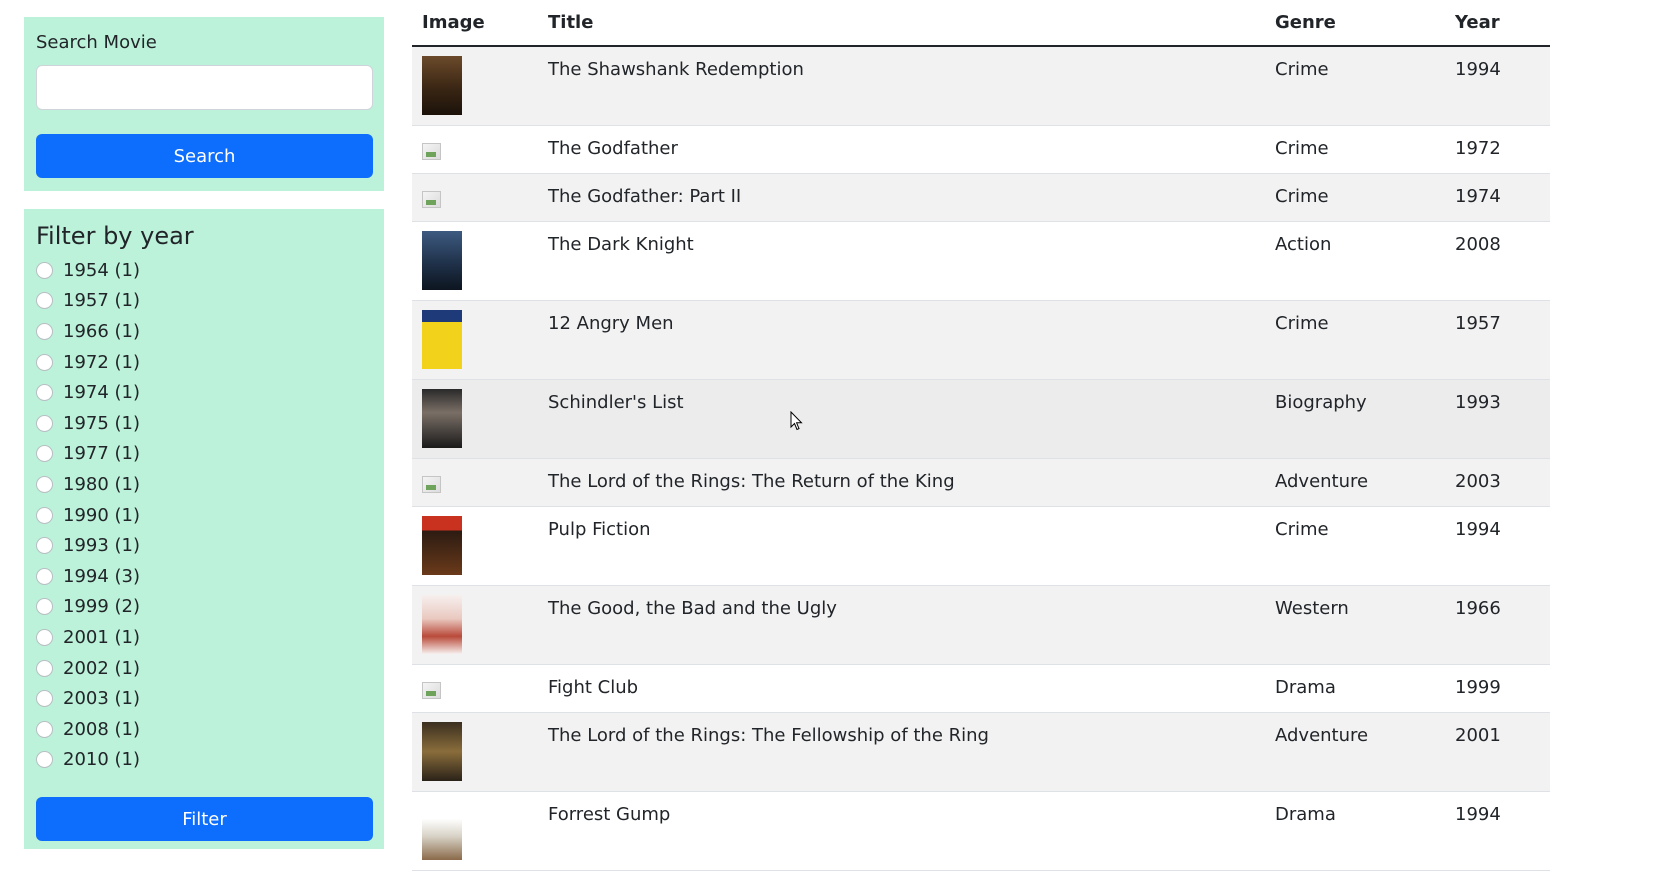 This screenshot has width=1665, height=896. What do you see at coordinates (1355, 625) in the screenshot?
I see `movie-genre: Western` at bounding box center [1355, 625].